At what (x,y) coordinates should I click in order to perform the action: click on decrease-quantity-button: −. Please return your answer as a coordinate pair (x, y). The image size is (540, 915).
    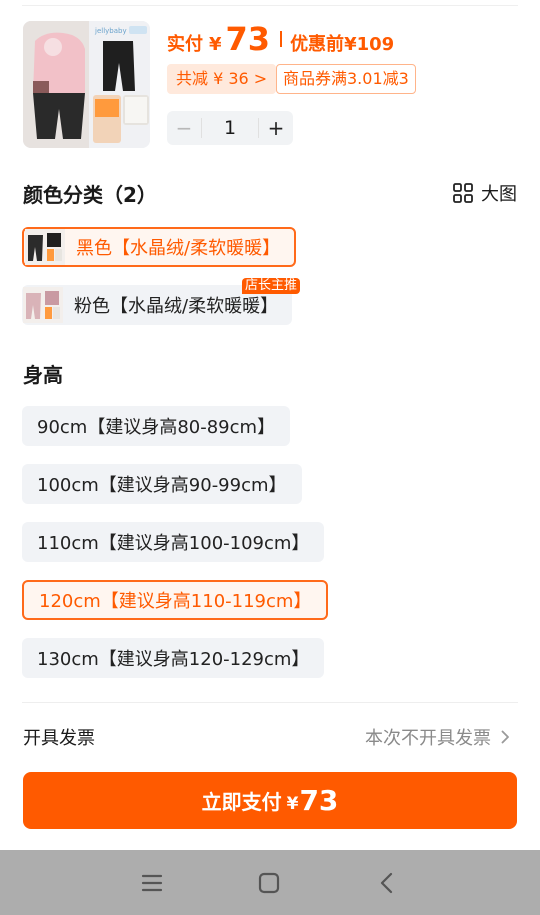
    Looking at the image, I should click on (184, 128).